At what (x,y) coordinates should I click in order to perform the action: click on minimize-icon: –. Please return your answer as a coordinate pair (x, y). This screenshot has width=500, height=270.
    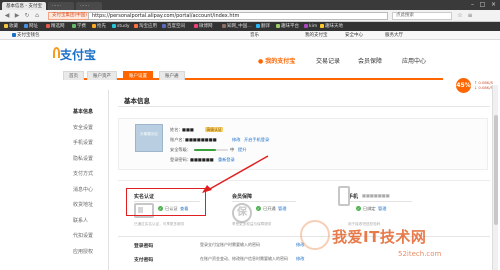
    Looking at the image, I should click on (472, 4).